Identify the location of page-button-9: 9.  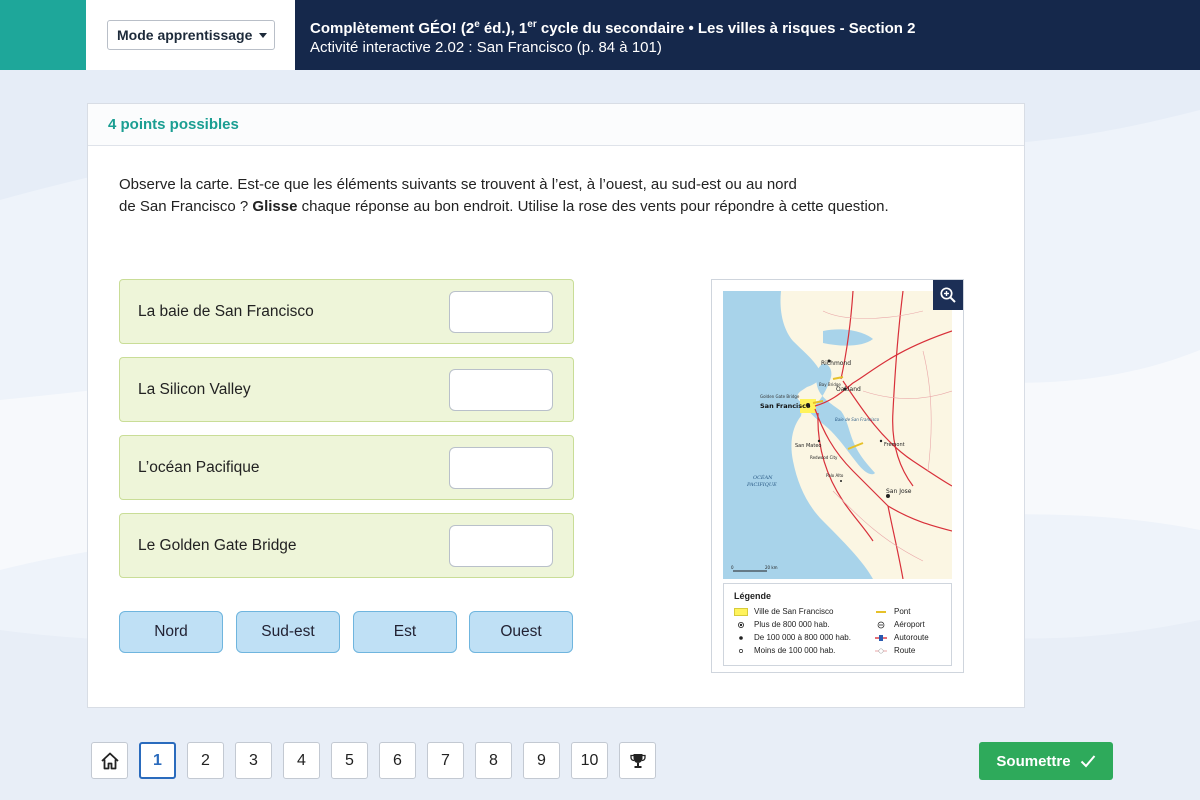
(541, 760).